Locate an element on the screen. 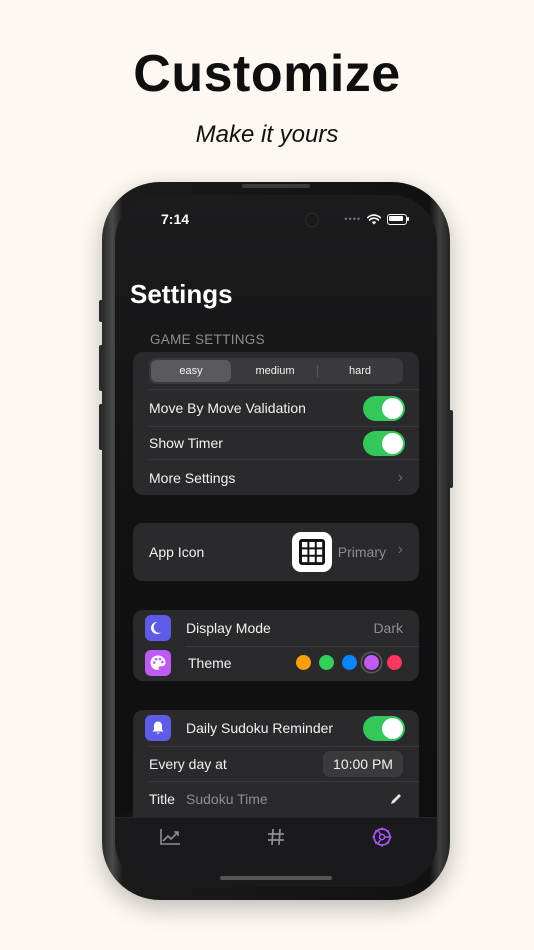 This screenshot has width=534, height=950. home-indicator is located at coordinates (276, 878).